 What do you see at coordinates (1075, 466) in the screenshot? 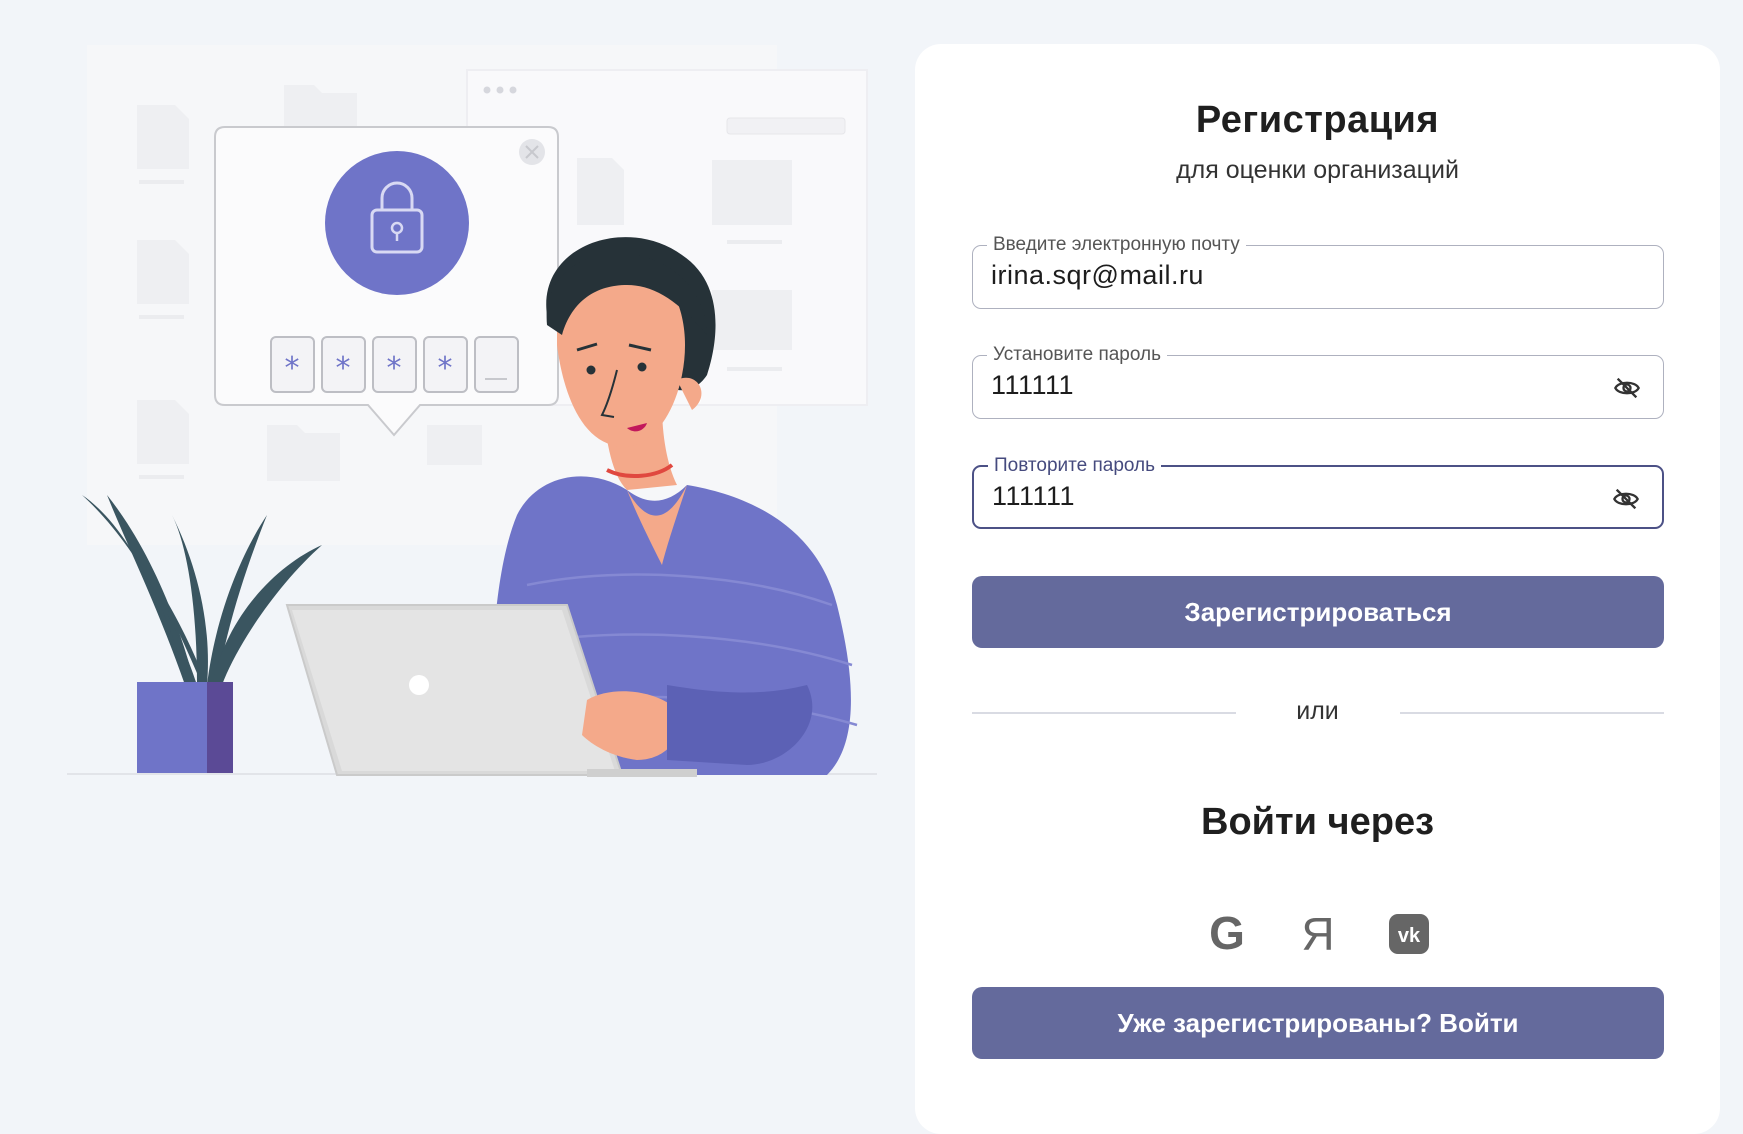
I see `repeat-password-field-label: Повторите пароль` at bounding box center [1075, 466].